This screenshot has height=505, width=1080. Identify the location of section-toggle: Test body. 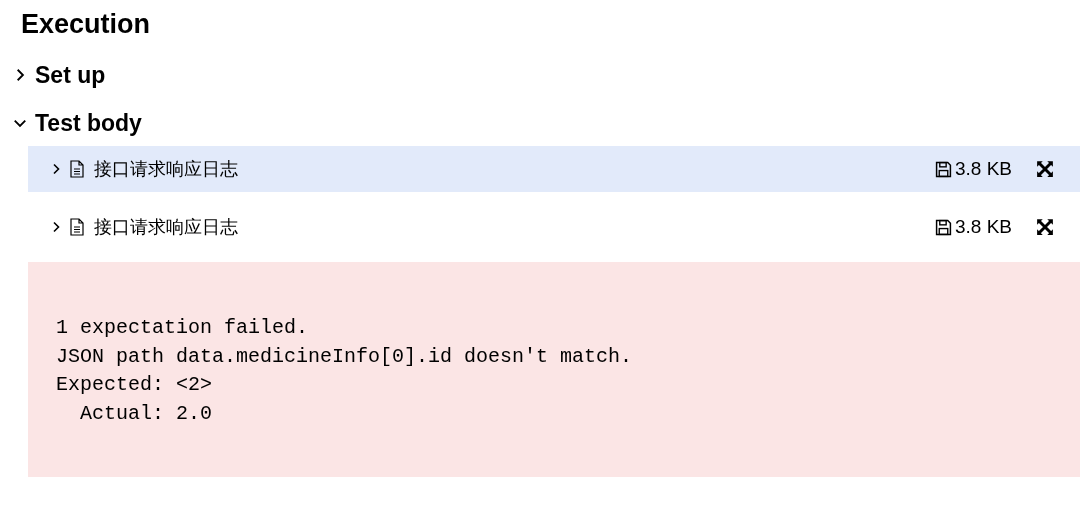
(77, 123).